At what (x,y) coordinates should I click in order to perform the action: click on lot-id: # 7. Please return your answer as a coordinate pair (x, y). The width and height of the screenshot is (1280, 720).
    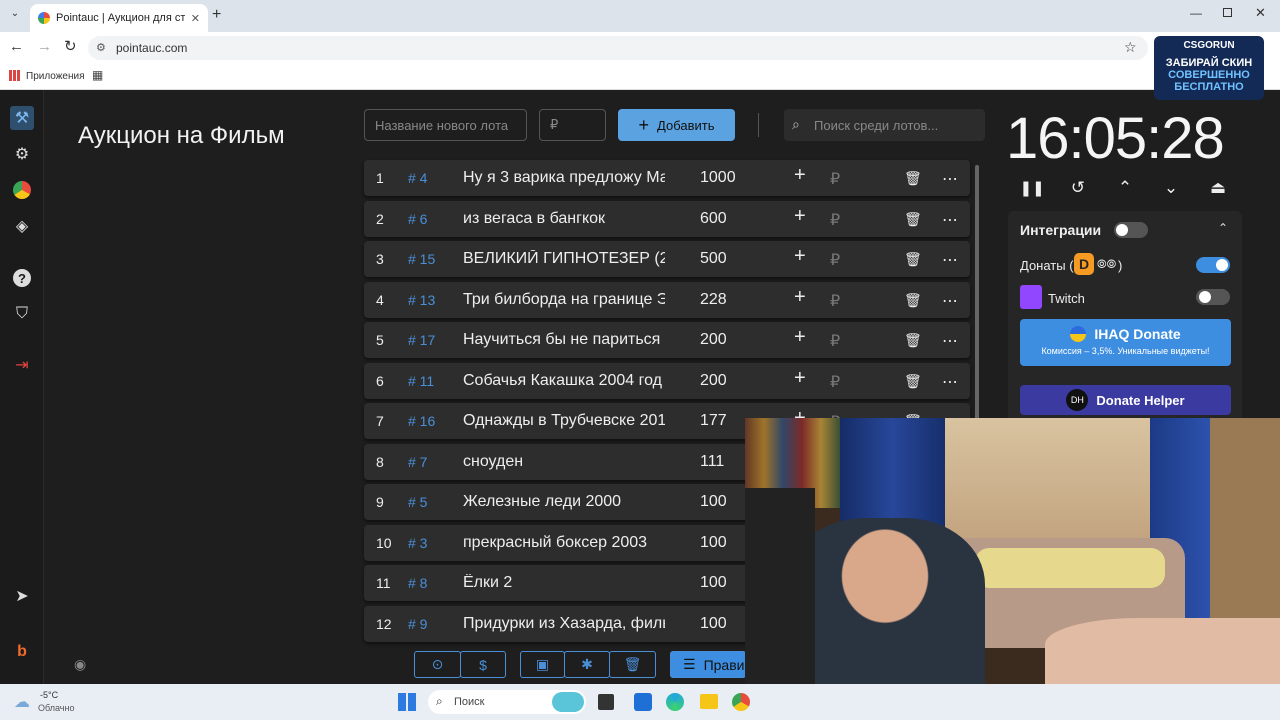
    Looking at the image, I should click on (433, 462).